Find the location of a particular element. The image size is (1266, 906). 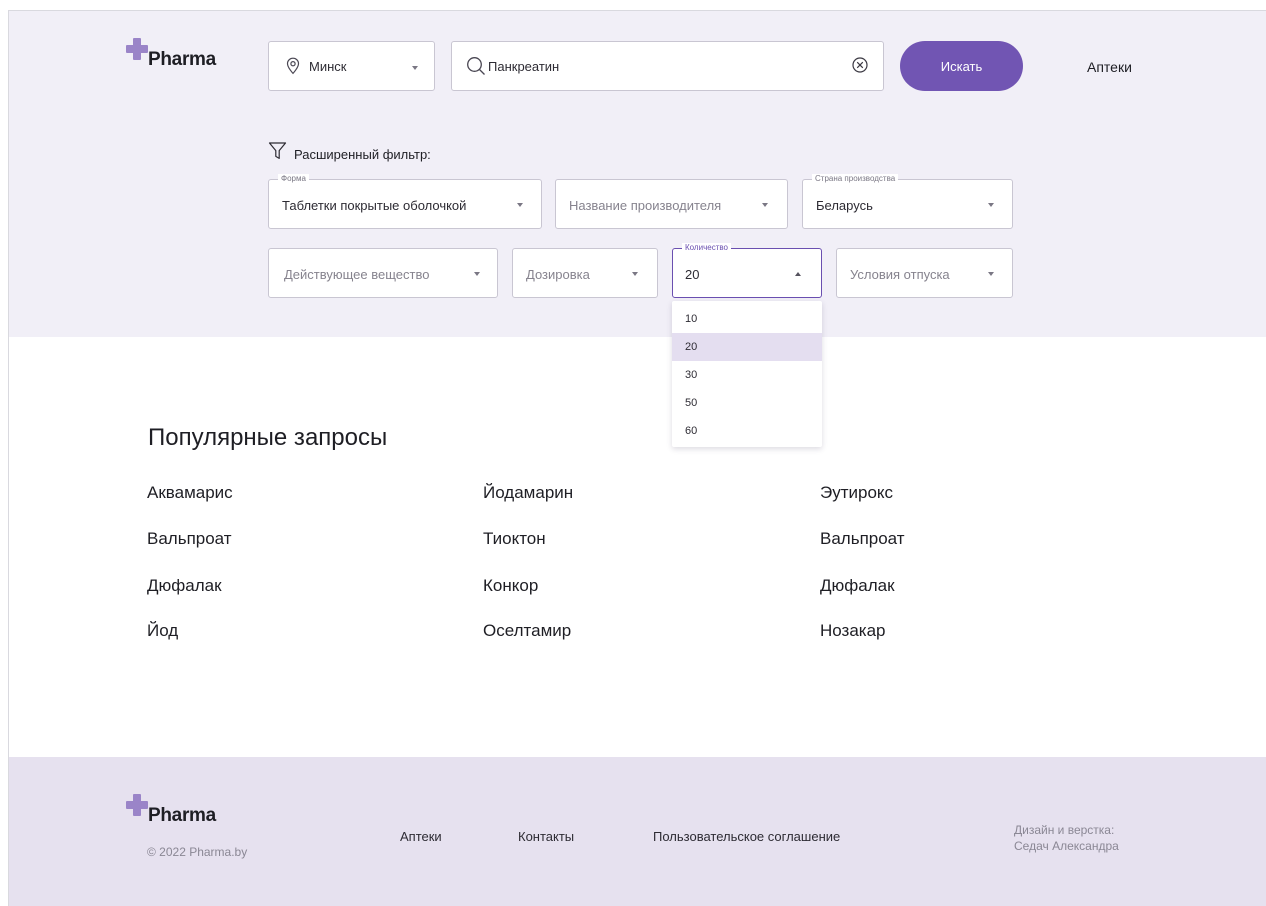

substance-select: Действующее вещество is located at coordinates (383, 273).